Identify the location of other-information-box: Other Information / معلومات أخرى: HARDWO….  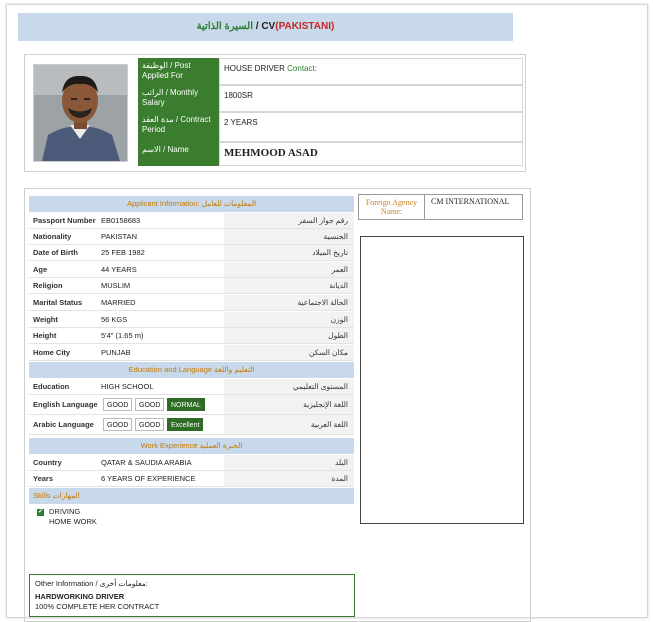
(192, 595).